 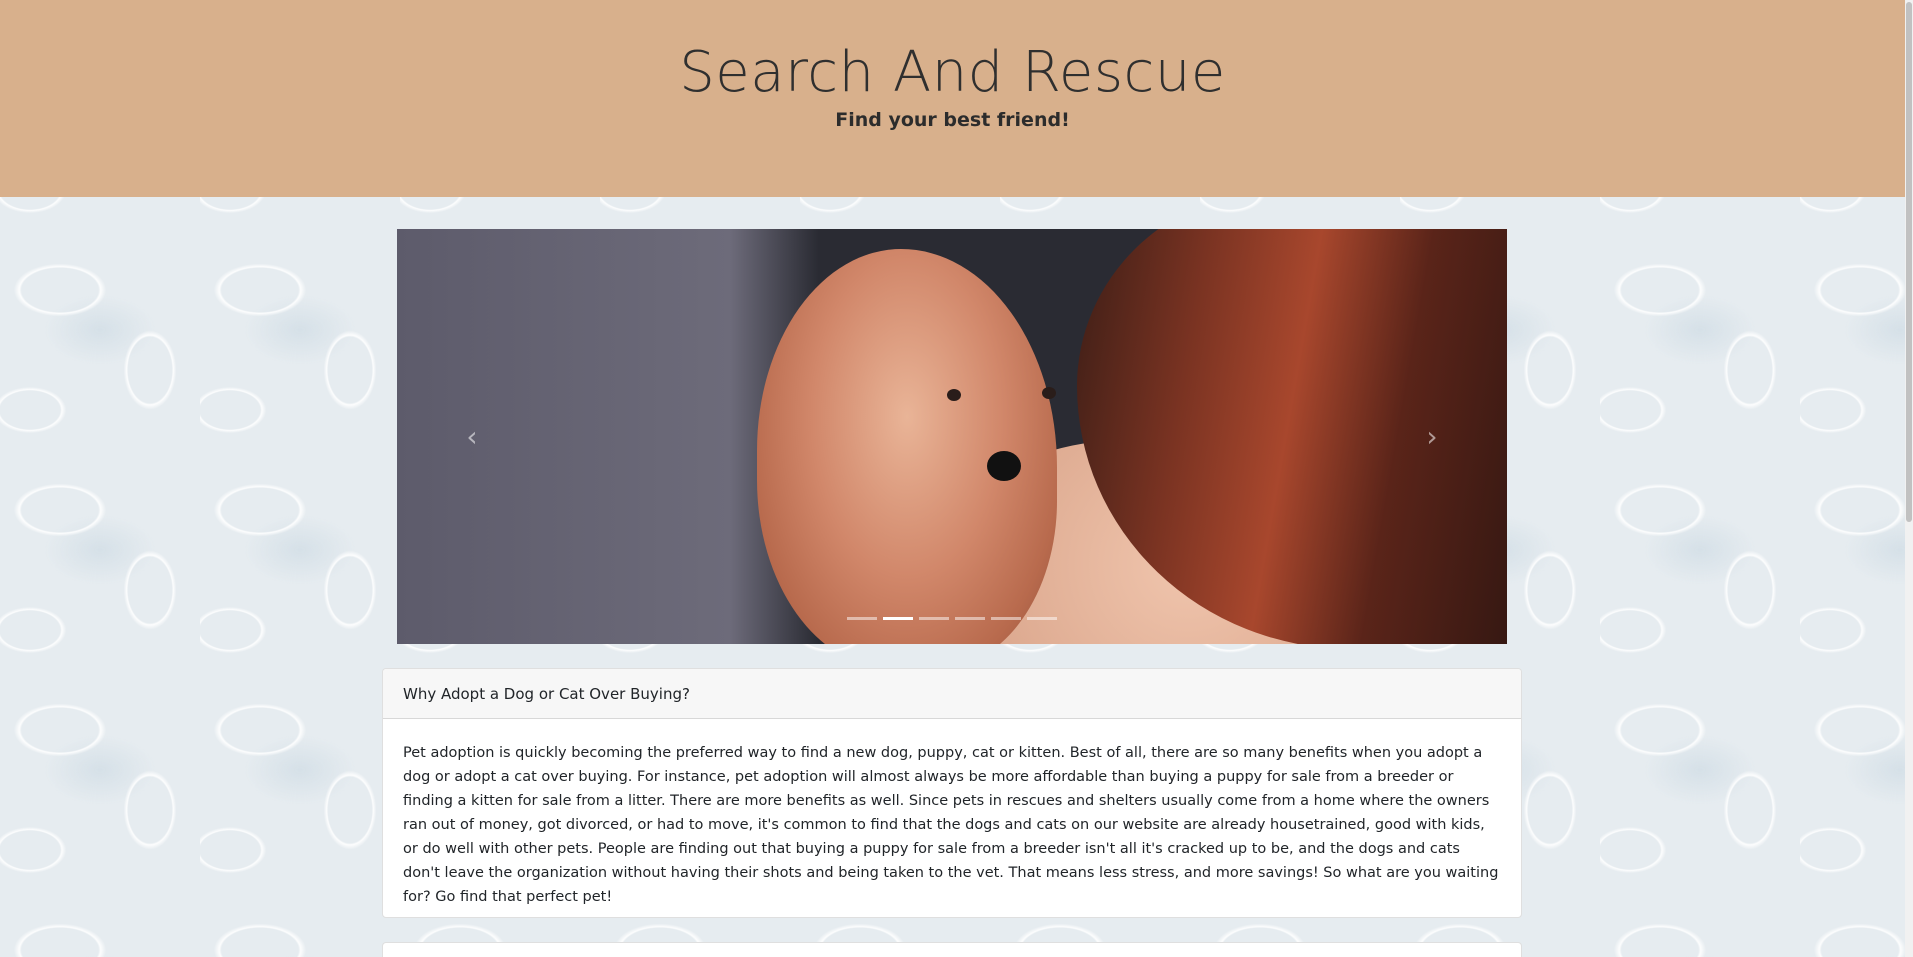 What do you see at coordinates (952, 120) in the screenshot?
I see `page-subtitle: Find your best friend!` at bounding box center [952, 120].